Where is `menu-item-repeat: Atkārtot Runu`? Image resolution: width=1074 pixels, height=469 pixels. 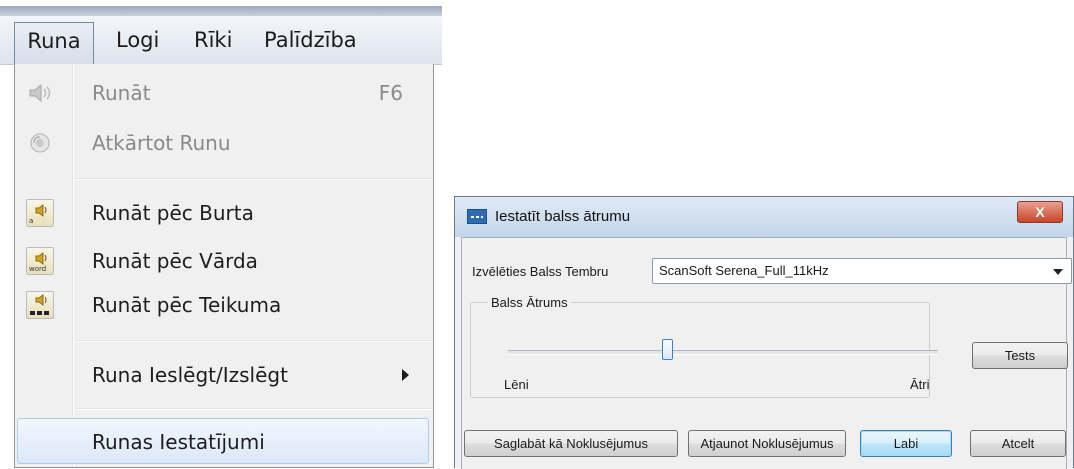
menu-item-repeat: Atkārtot Runu is located at coordinates (224, 143).